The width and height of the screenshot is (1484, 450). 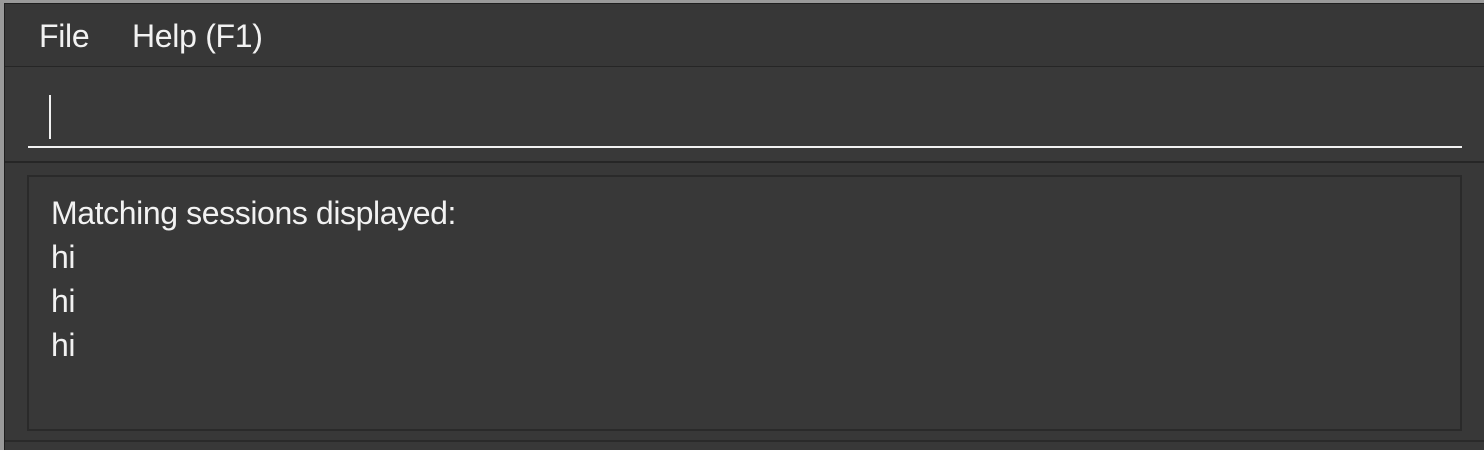 I want to click on bottom-divider, so click(x=744, y=441).